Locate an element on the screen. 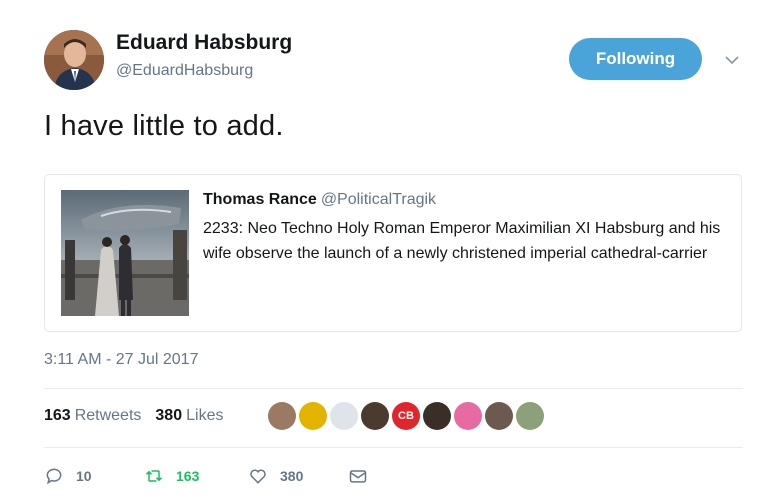 This screenshot has width=778, height=502. likes-stat: 380 Likes is located at coordinates (189, 416).